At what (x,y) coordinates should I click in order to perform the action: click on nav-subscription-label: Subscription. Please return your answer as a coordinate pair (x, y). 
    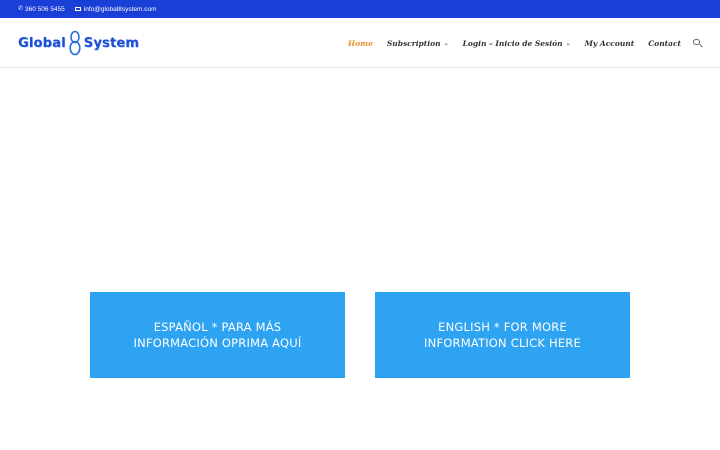
    Looking at the image, I should click on (413, 43).